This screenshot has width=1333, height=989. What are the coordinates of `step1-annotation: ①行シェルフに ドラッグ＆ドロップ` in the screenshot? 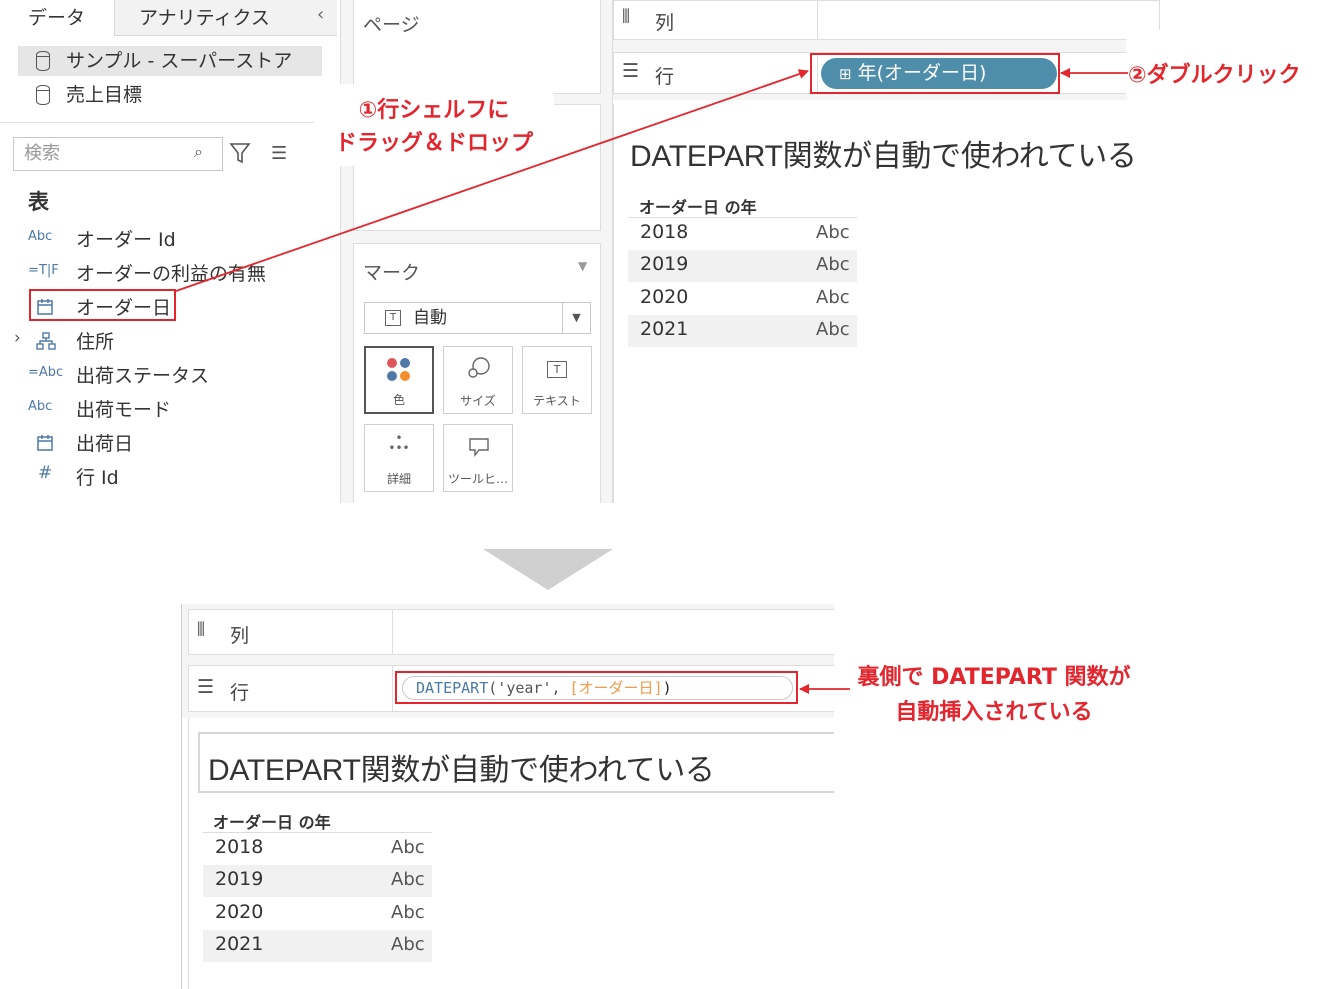 It's located at (434, 127).